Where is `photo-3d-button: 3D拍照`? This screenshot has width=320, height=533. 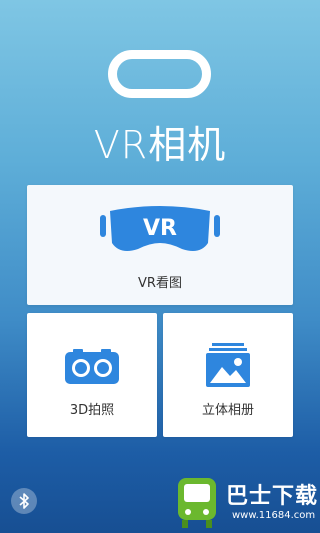 photo-3d-button: 3D拍照 is located at coordinates (92, 375).